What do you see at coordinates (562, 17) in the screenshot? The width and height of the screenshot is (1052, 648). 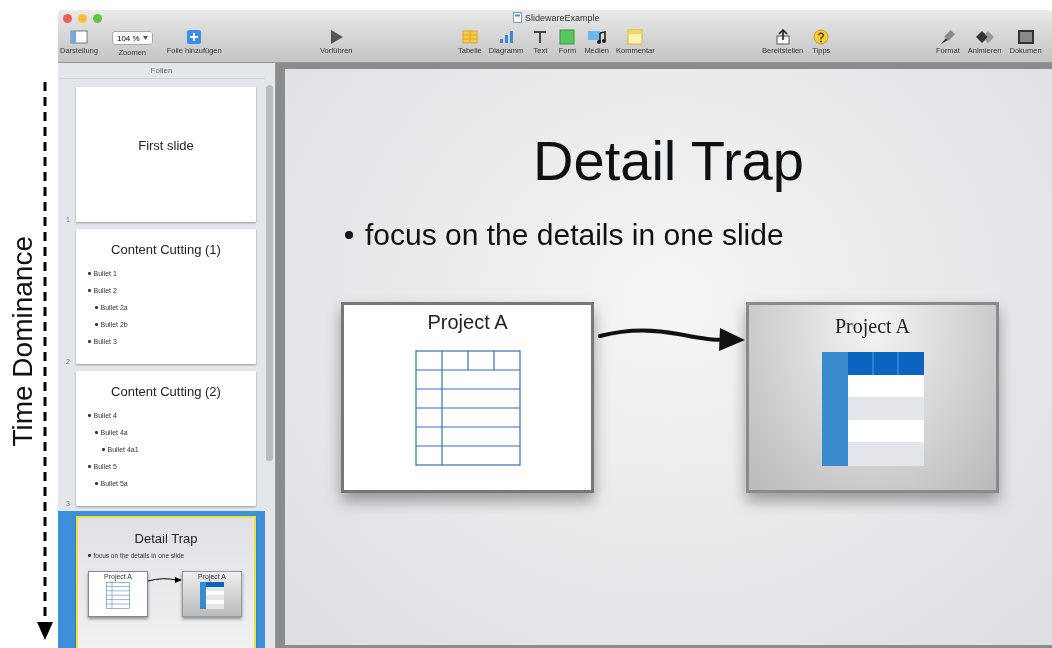 I see `window-title: SlidewareExample` at bounding box center [562, 17].